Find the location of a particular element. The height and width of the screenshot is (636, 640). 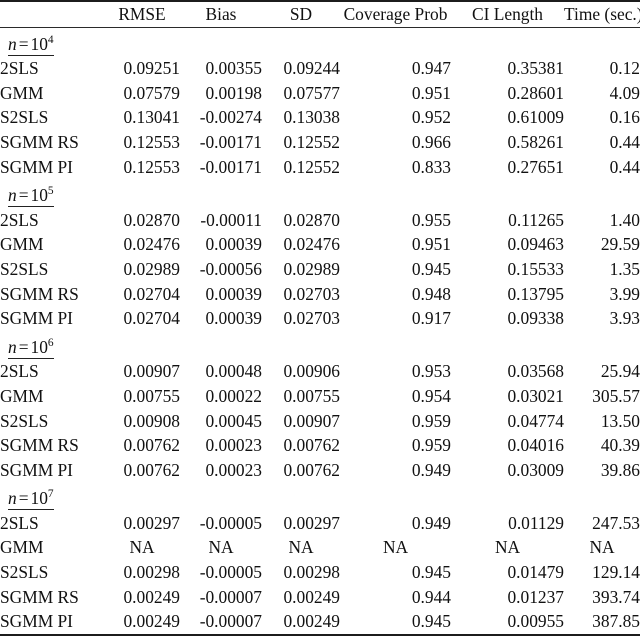

cell-ci: 0.35381 is located at coordinates (535, 68).